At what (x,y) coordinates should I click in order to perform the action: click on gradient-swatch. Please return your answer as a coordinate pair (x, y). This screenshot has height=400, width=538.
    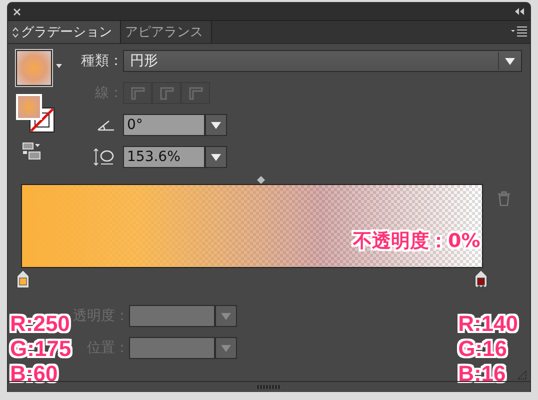
    Looking at the image, I should click on (34, 68).